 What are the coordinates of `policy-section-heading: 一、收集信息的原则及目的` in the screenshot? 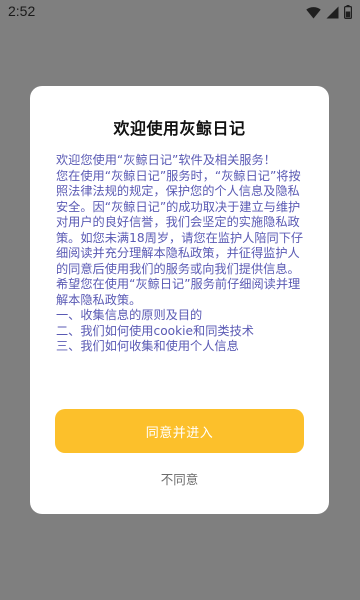 It's located at (129, 315).